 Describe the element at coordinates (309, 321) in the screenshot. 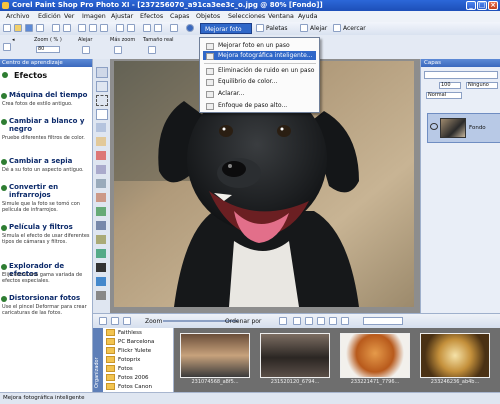

I see `rotate-right-icon` at that location.